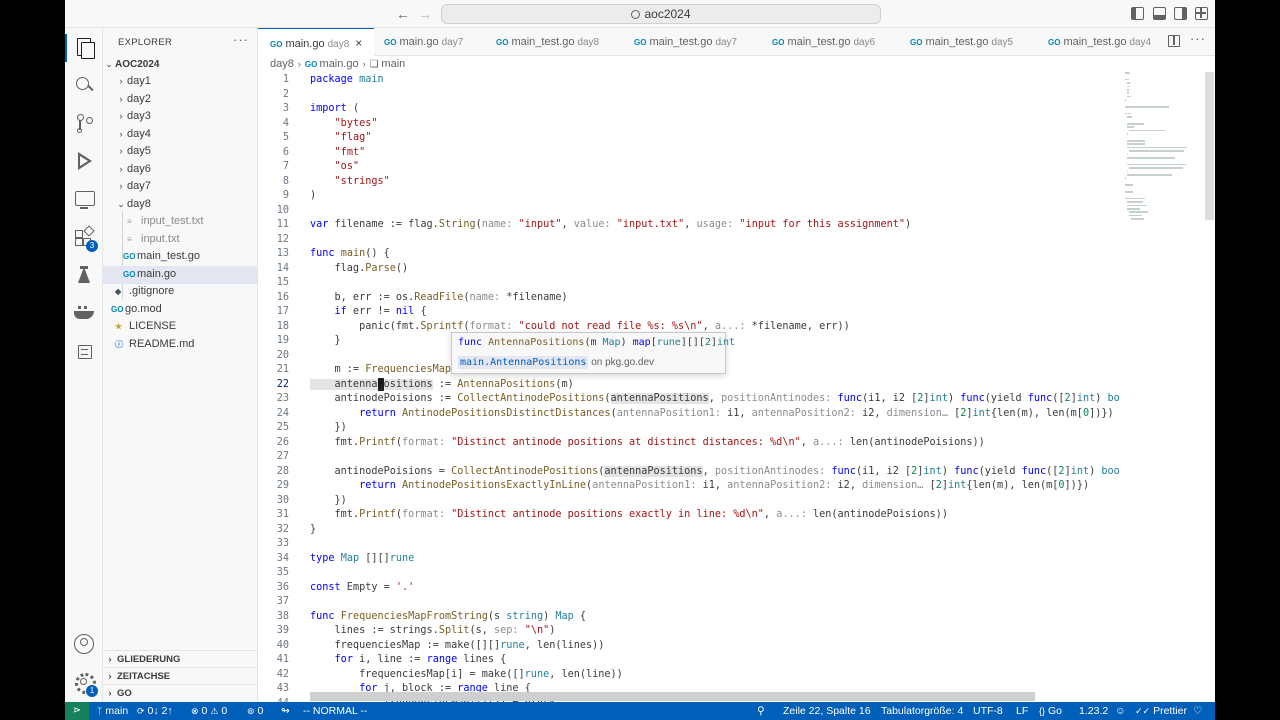 The width and height of the screenshot is (1280, 720). What do you see at coordinates (180, 205) in the screenshot?
I see `folder-day8: ⌄ day8` at bounding box center [180, 205].